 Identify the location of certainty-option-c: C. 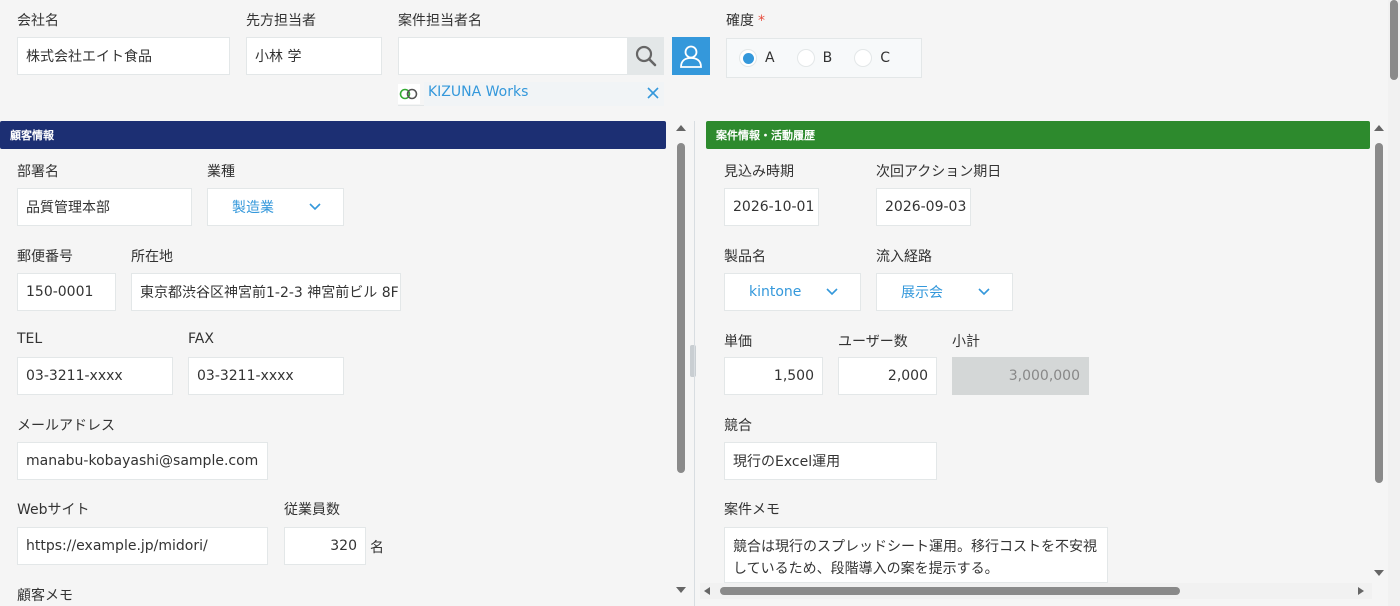
(872, 58).